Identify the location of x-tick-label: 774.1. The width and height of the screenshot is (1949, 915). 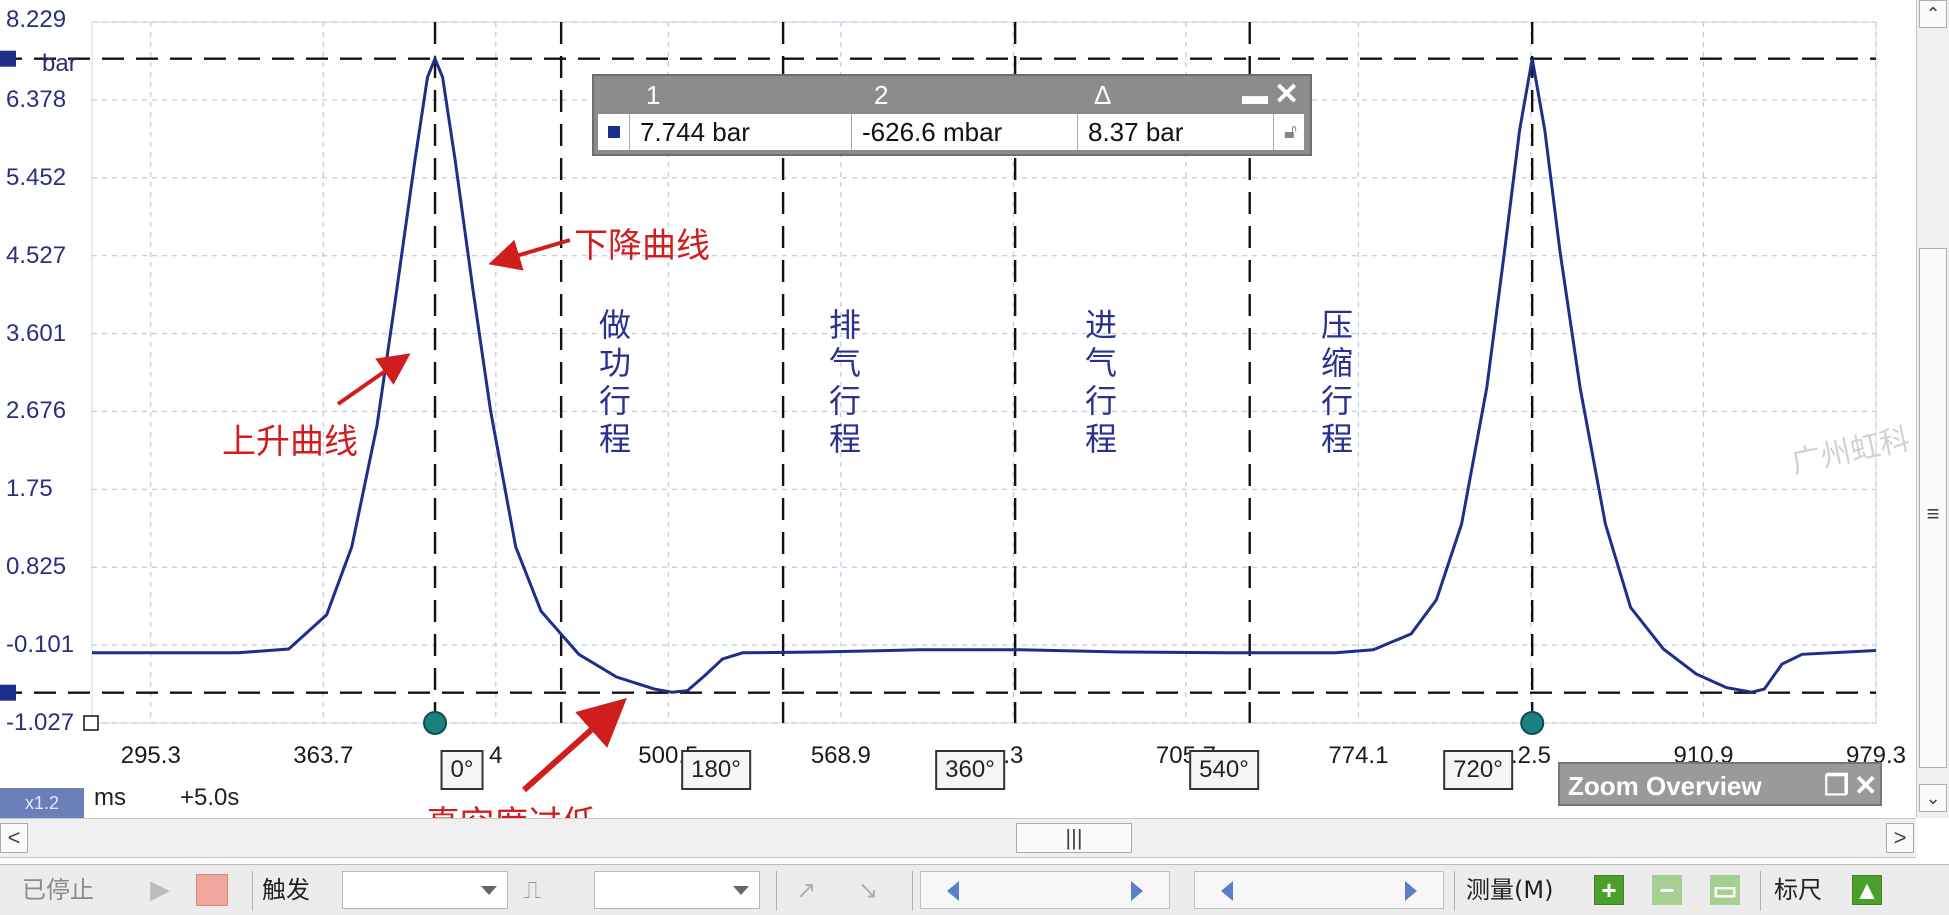
(1358, 755).